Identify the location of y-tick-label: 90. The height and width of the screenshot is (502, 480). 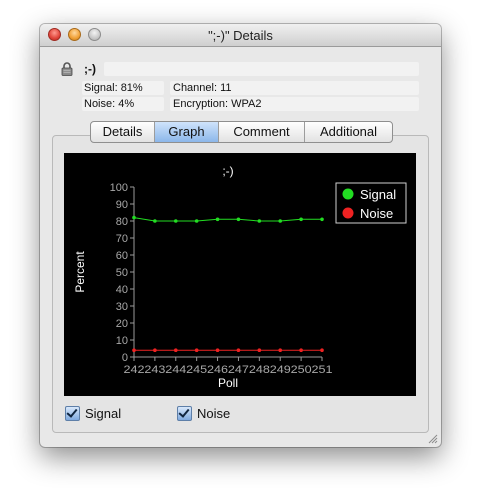
(122, 205).